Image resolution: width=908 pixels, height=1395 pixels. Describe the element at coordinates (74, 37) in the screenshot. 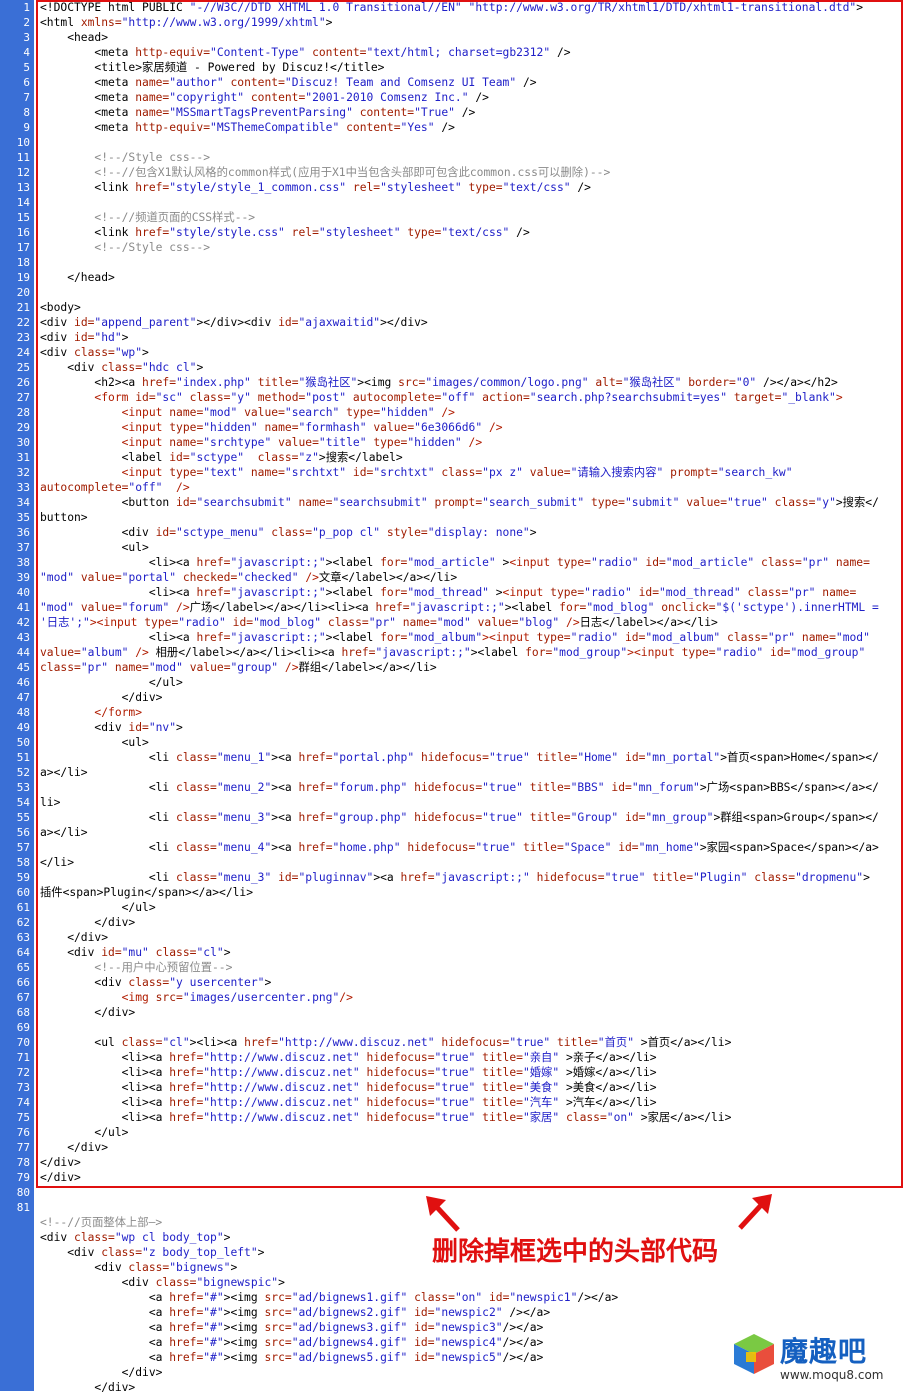

I see `code-line: <head>` at that location.